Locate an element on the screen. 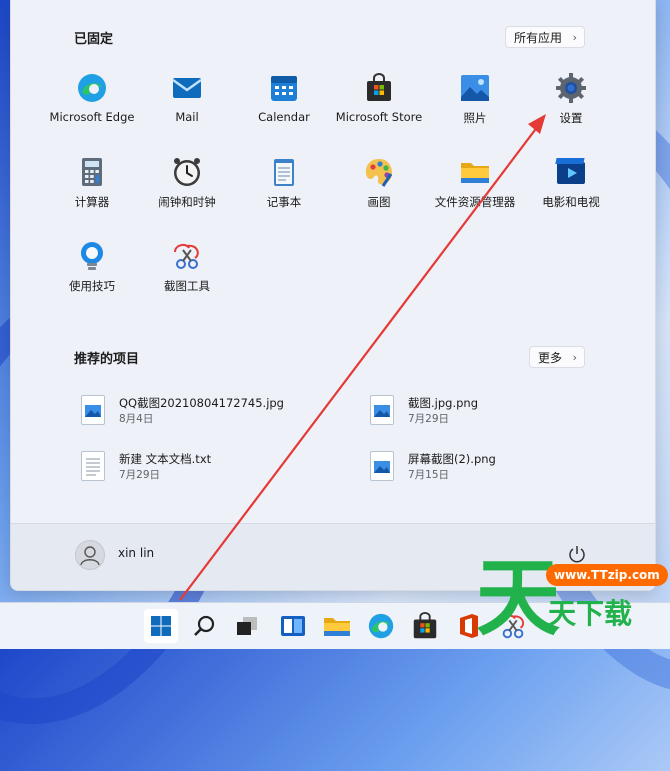 The image size is (670, 771). calculator-icon is located at coordinates (92, 172).